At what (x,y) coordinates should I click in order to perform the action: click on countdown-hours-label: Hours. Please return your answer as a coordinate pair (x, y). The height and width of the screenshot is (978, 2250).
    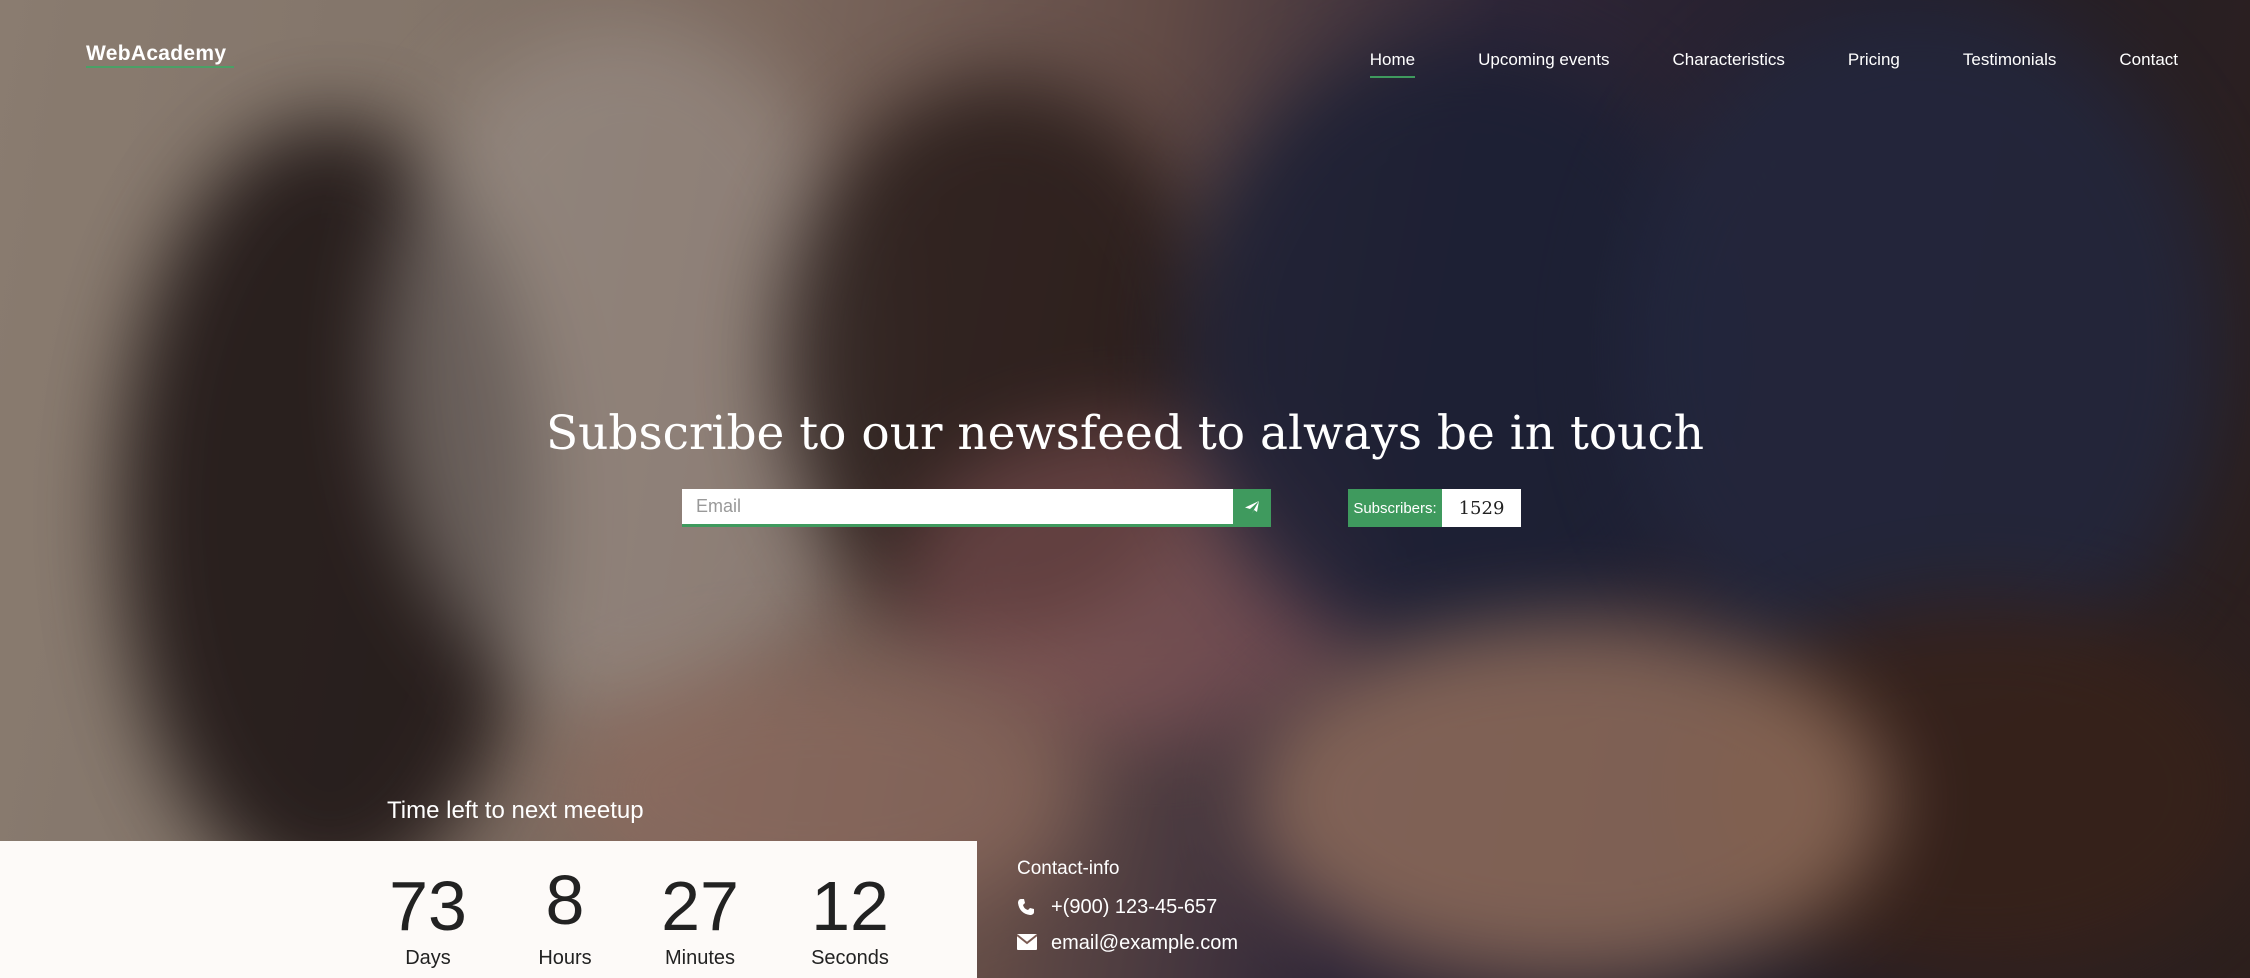
    Looking at the image, I should click on (565, 958).